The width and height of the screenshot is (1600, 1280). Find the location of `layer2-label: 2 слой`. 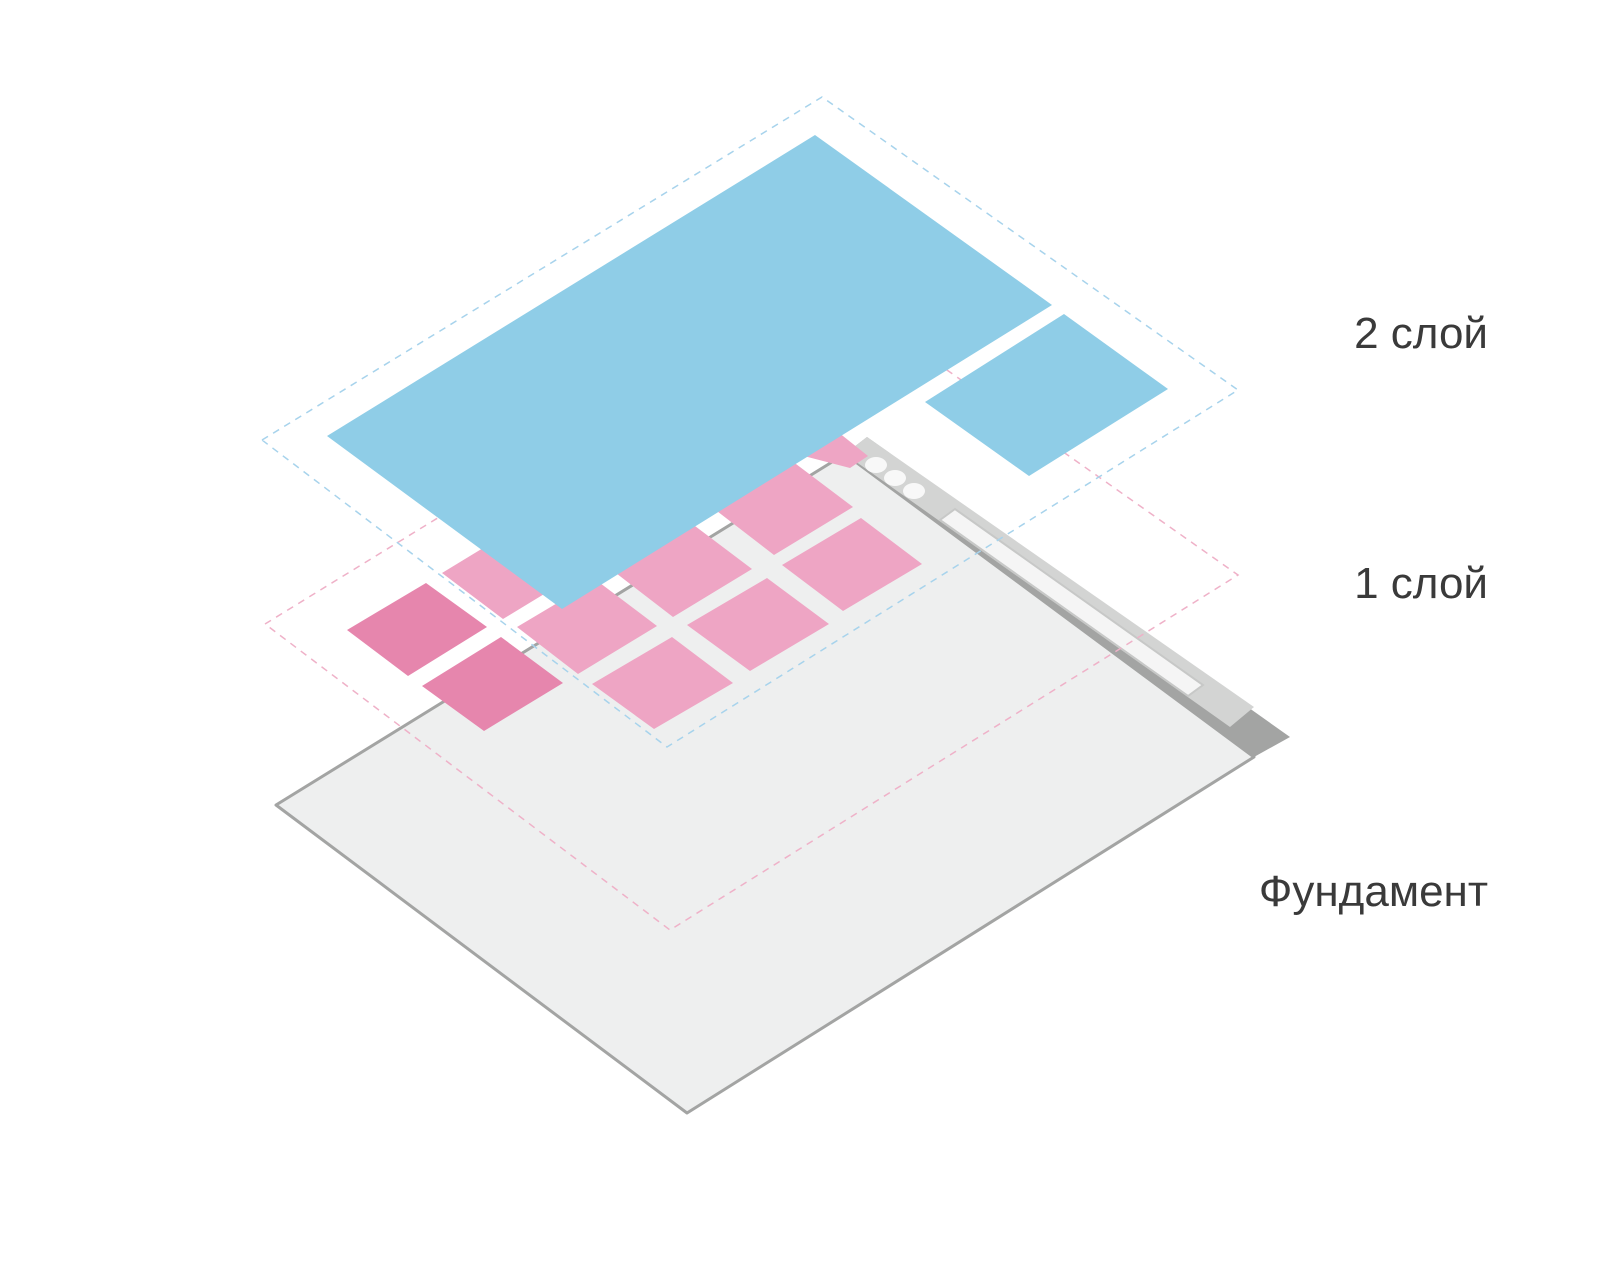

layer2-label: 2 слой is located at coordinates (1421, 333).